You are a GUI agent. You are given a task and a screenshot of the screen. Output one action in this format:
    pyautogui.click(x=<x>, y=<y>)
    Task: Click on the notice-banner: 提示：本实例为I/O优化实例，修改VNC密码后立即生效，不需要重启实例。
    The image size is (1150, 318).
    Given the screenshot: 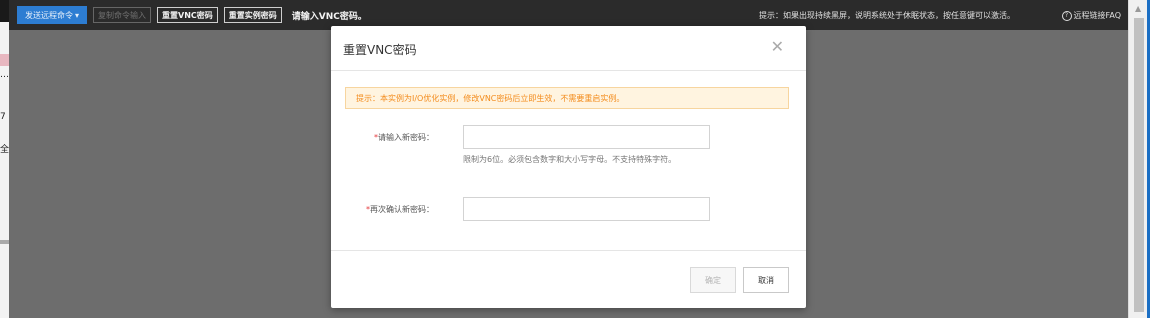 What is the action you would take?
    pyautogui.click(x=567, y=98)
    